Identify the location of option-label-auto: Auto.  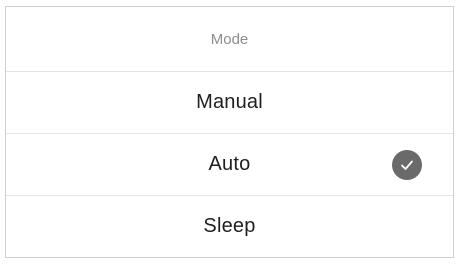
(229, 164).